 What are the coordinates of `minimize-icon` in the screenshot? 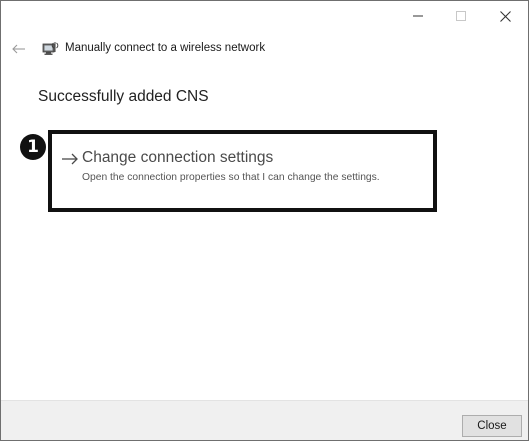 It's located at (418, 16).